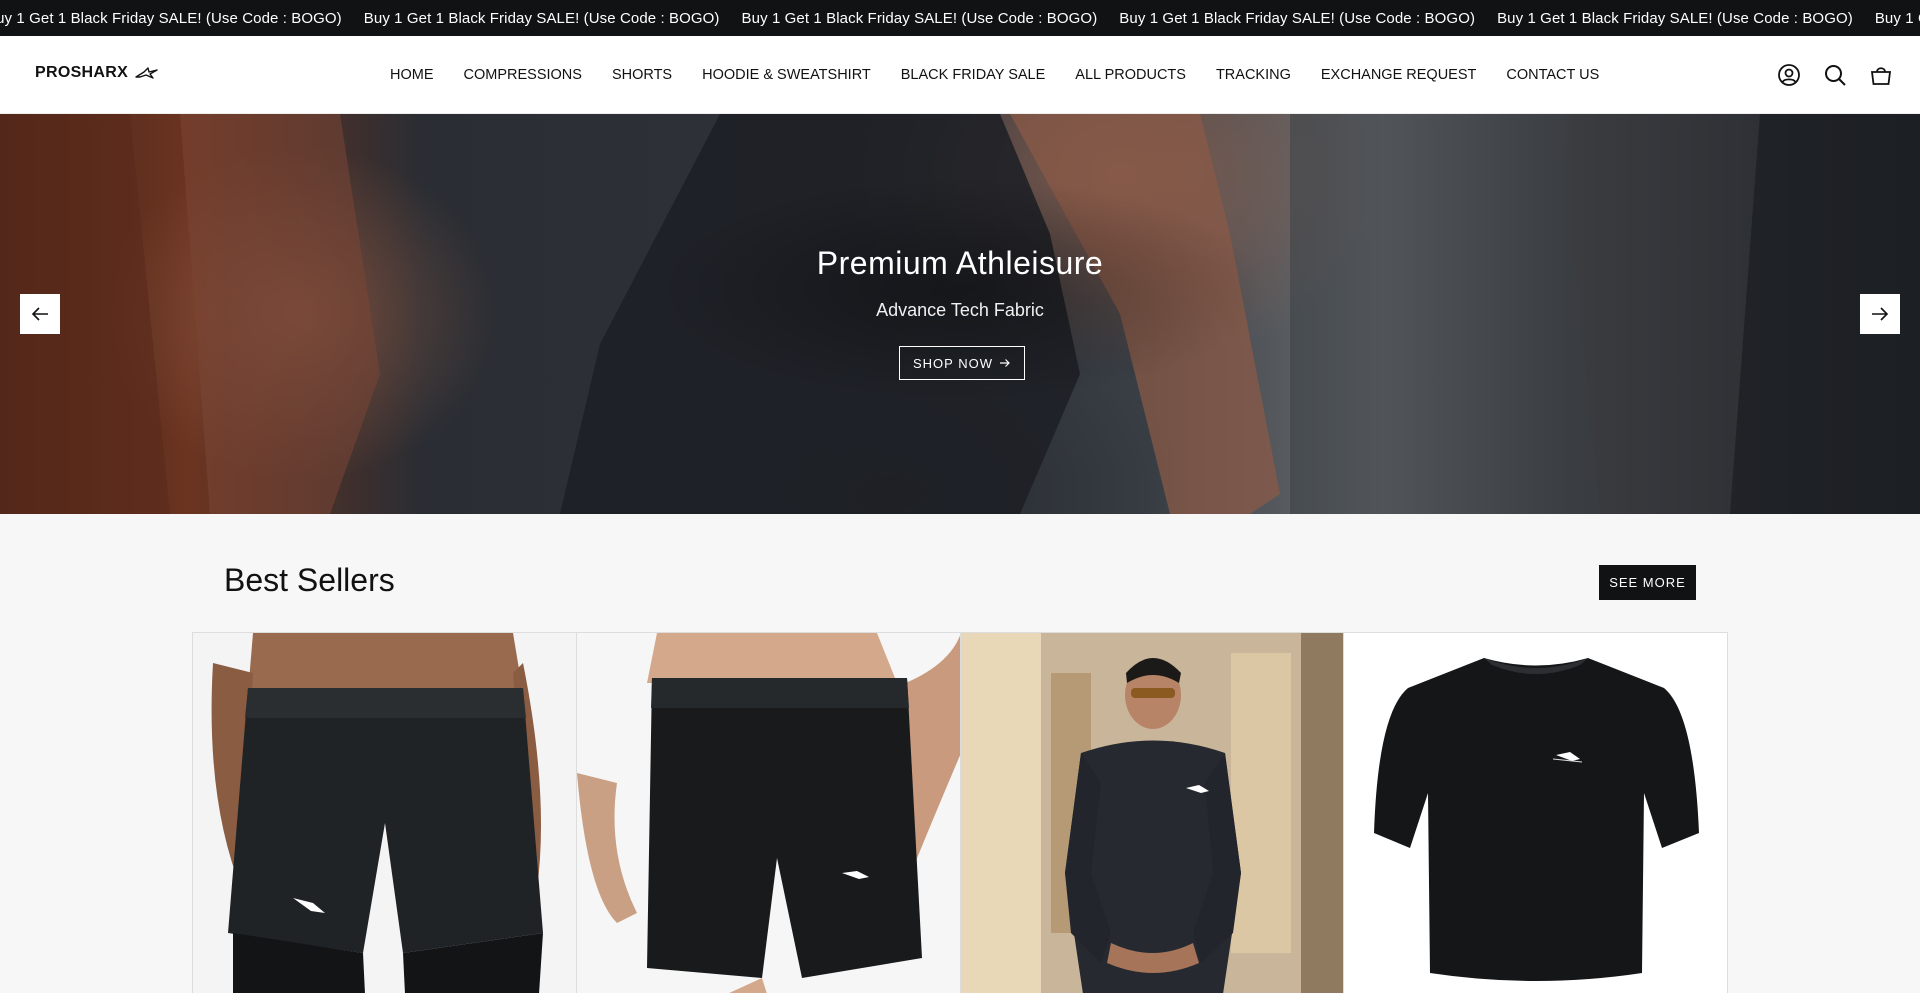  I want to click on short-sleeve-compression-tee-image, so click(1536, 813).